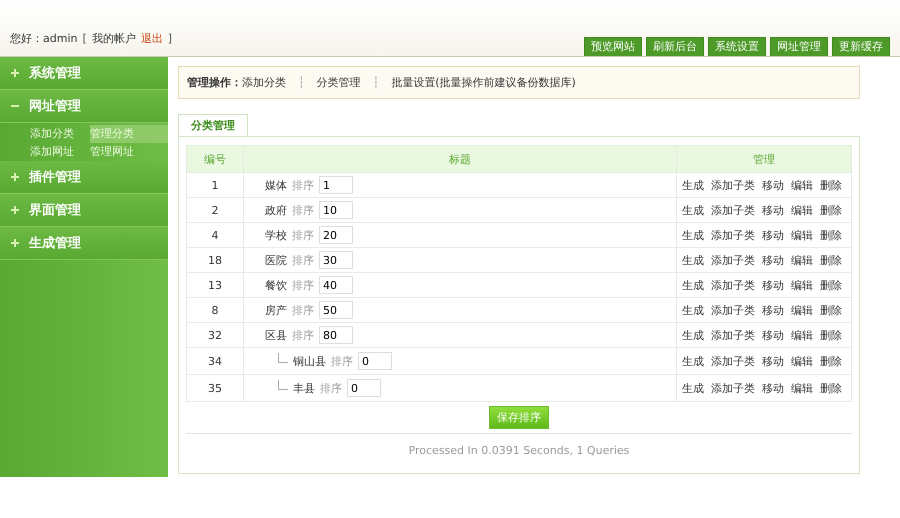 The image size is (900, 518). Describe the element at coordinates (276, 310) in the screenshot. I see `category-name: 房产` at that location.